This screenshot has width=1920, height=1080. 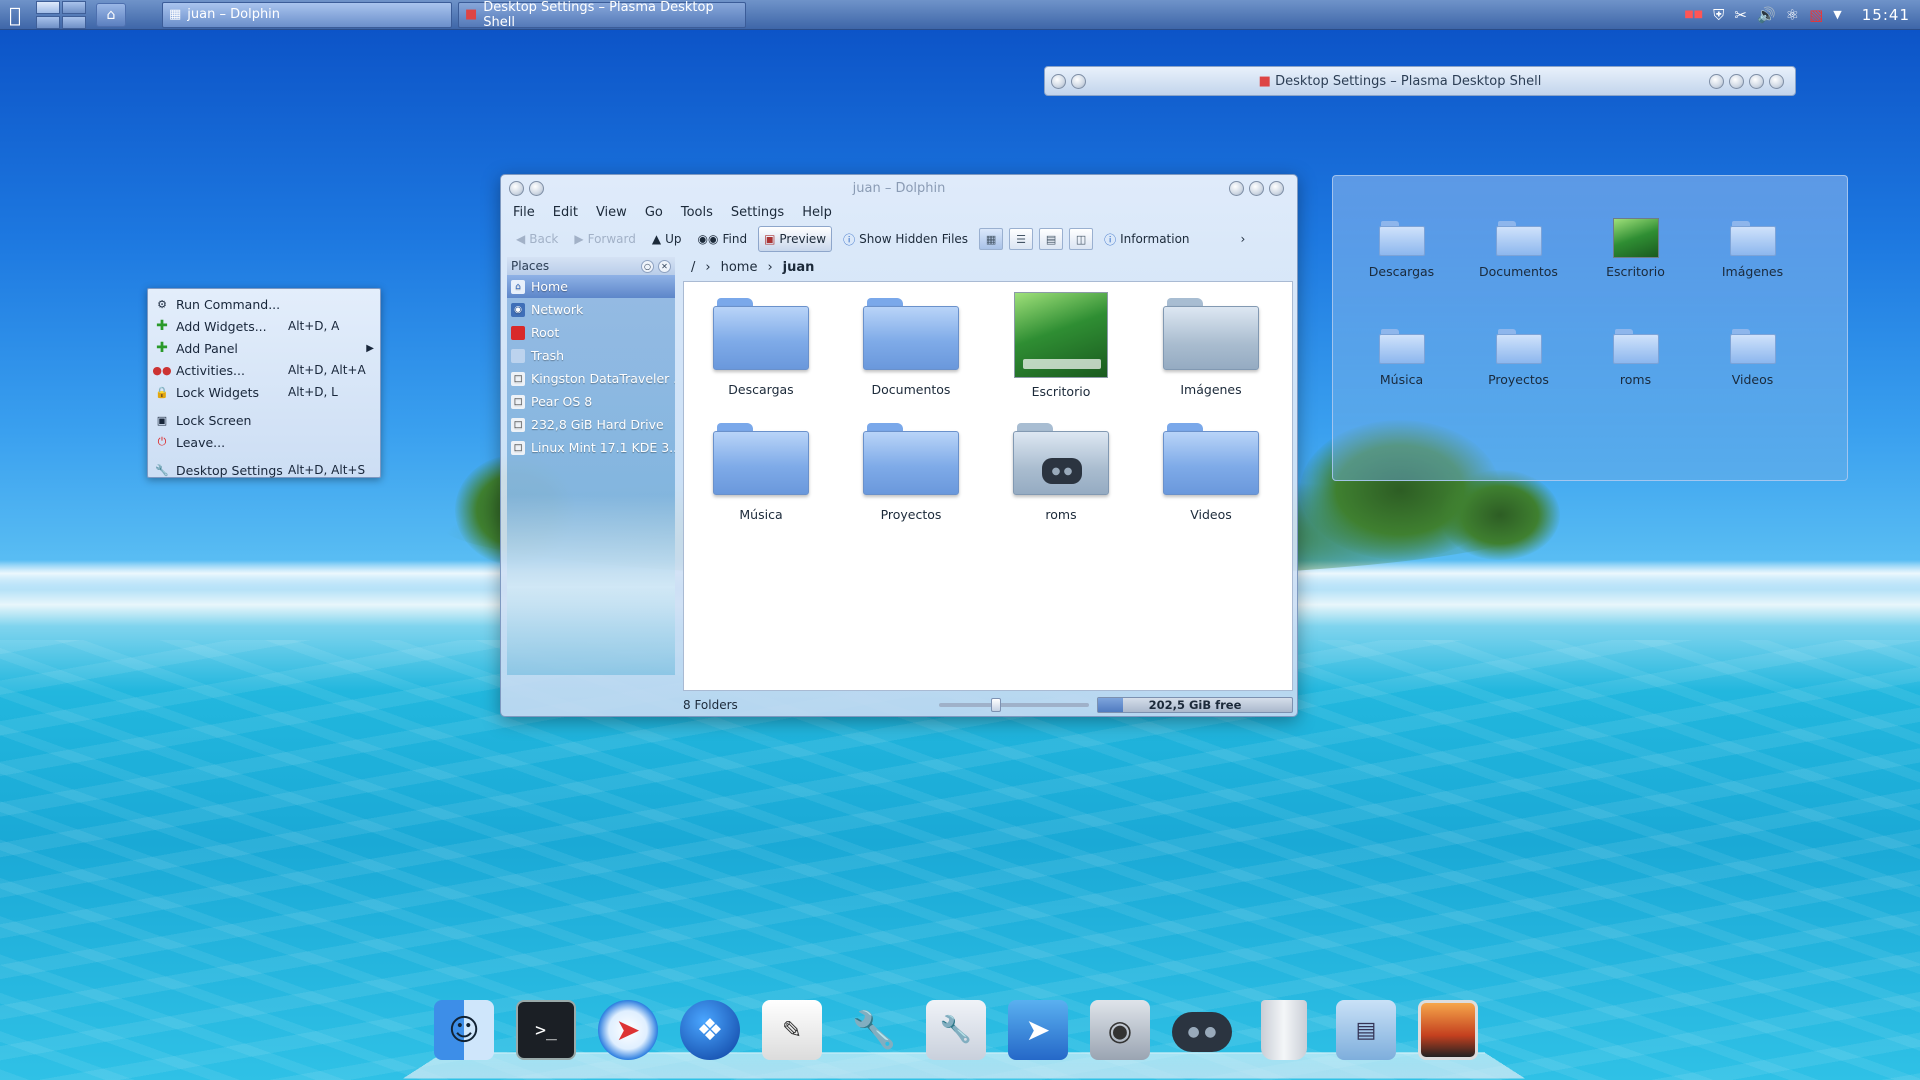 What do you see at coordinates (664, 266) in the screenshot?
I see `close-icon: ✕` at bounding box center [664, 266].